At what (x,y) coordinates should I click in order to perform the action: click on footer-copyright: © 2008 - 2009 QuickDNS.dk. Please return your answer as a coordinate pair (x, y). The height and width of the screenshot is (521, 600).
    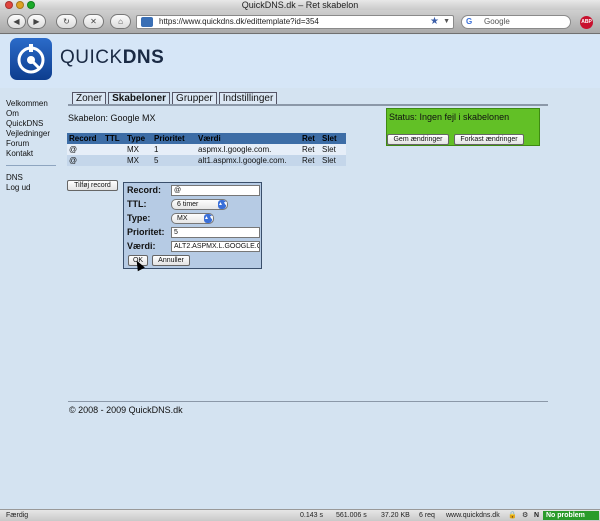
    Looking at the image, I should click on (126, 410).